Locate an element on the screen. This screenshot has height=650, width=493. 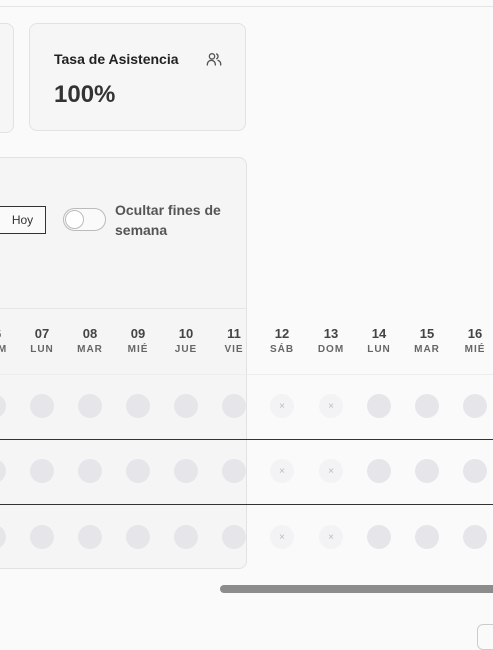
corner-button is located at coordinates (485, 637).